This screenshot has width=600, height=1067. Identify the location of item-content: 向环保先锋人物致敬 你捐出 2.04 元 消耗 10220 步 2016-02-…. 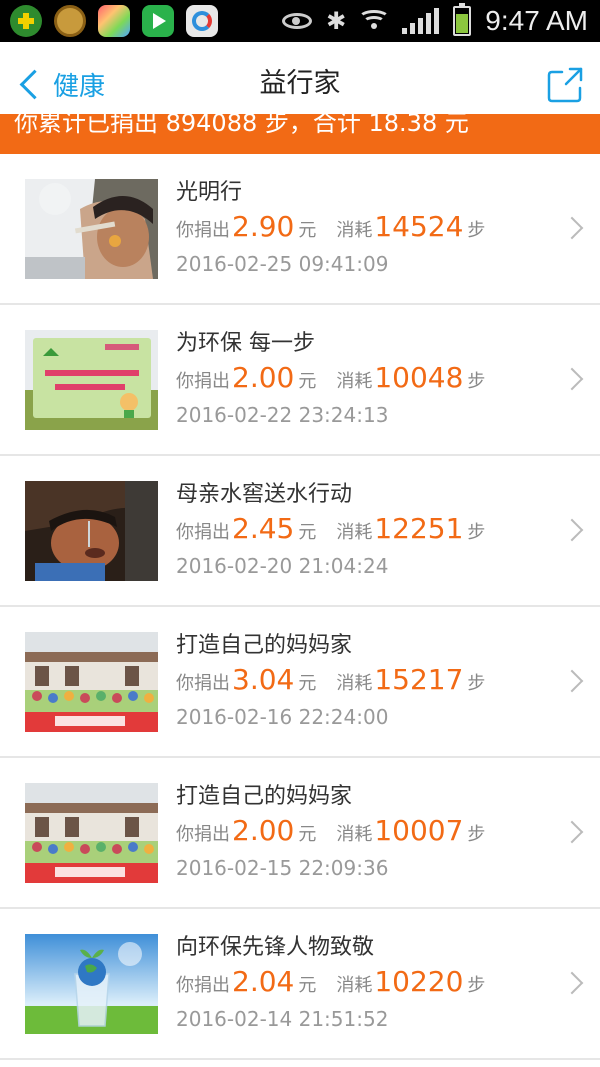
(366, 983).